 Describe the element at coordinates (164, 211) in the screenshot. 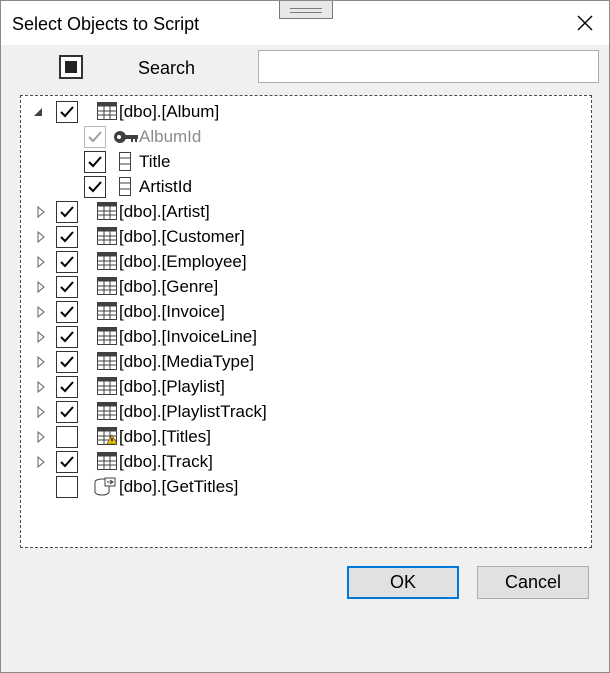

I see `tree-item-label: [dbo].[Artist]` at that location.